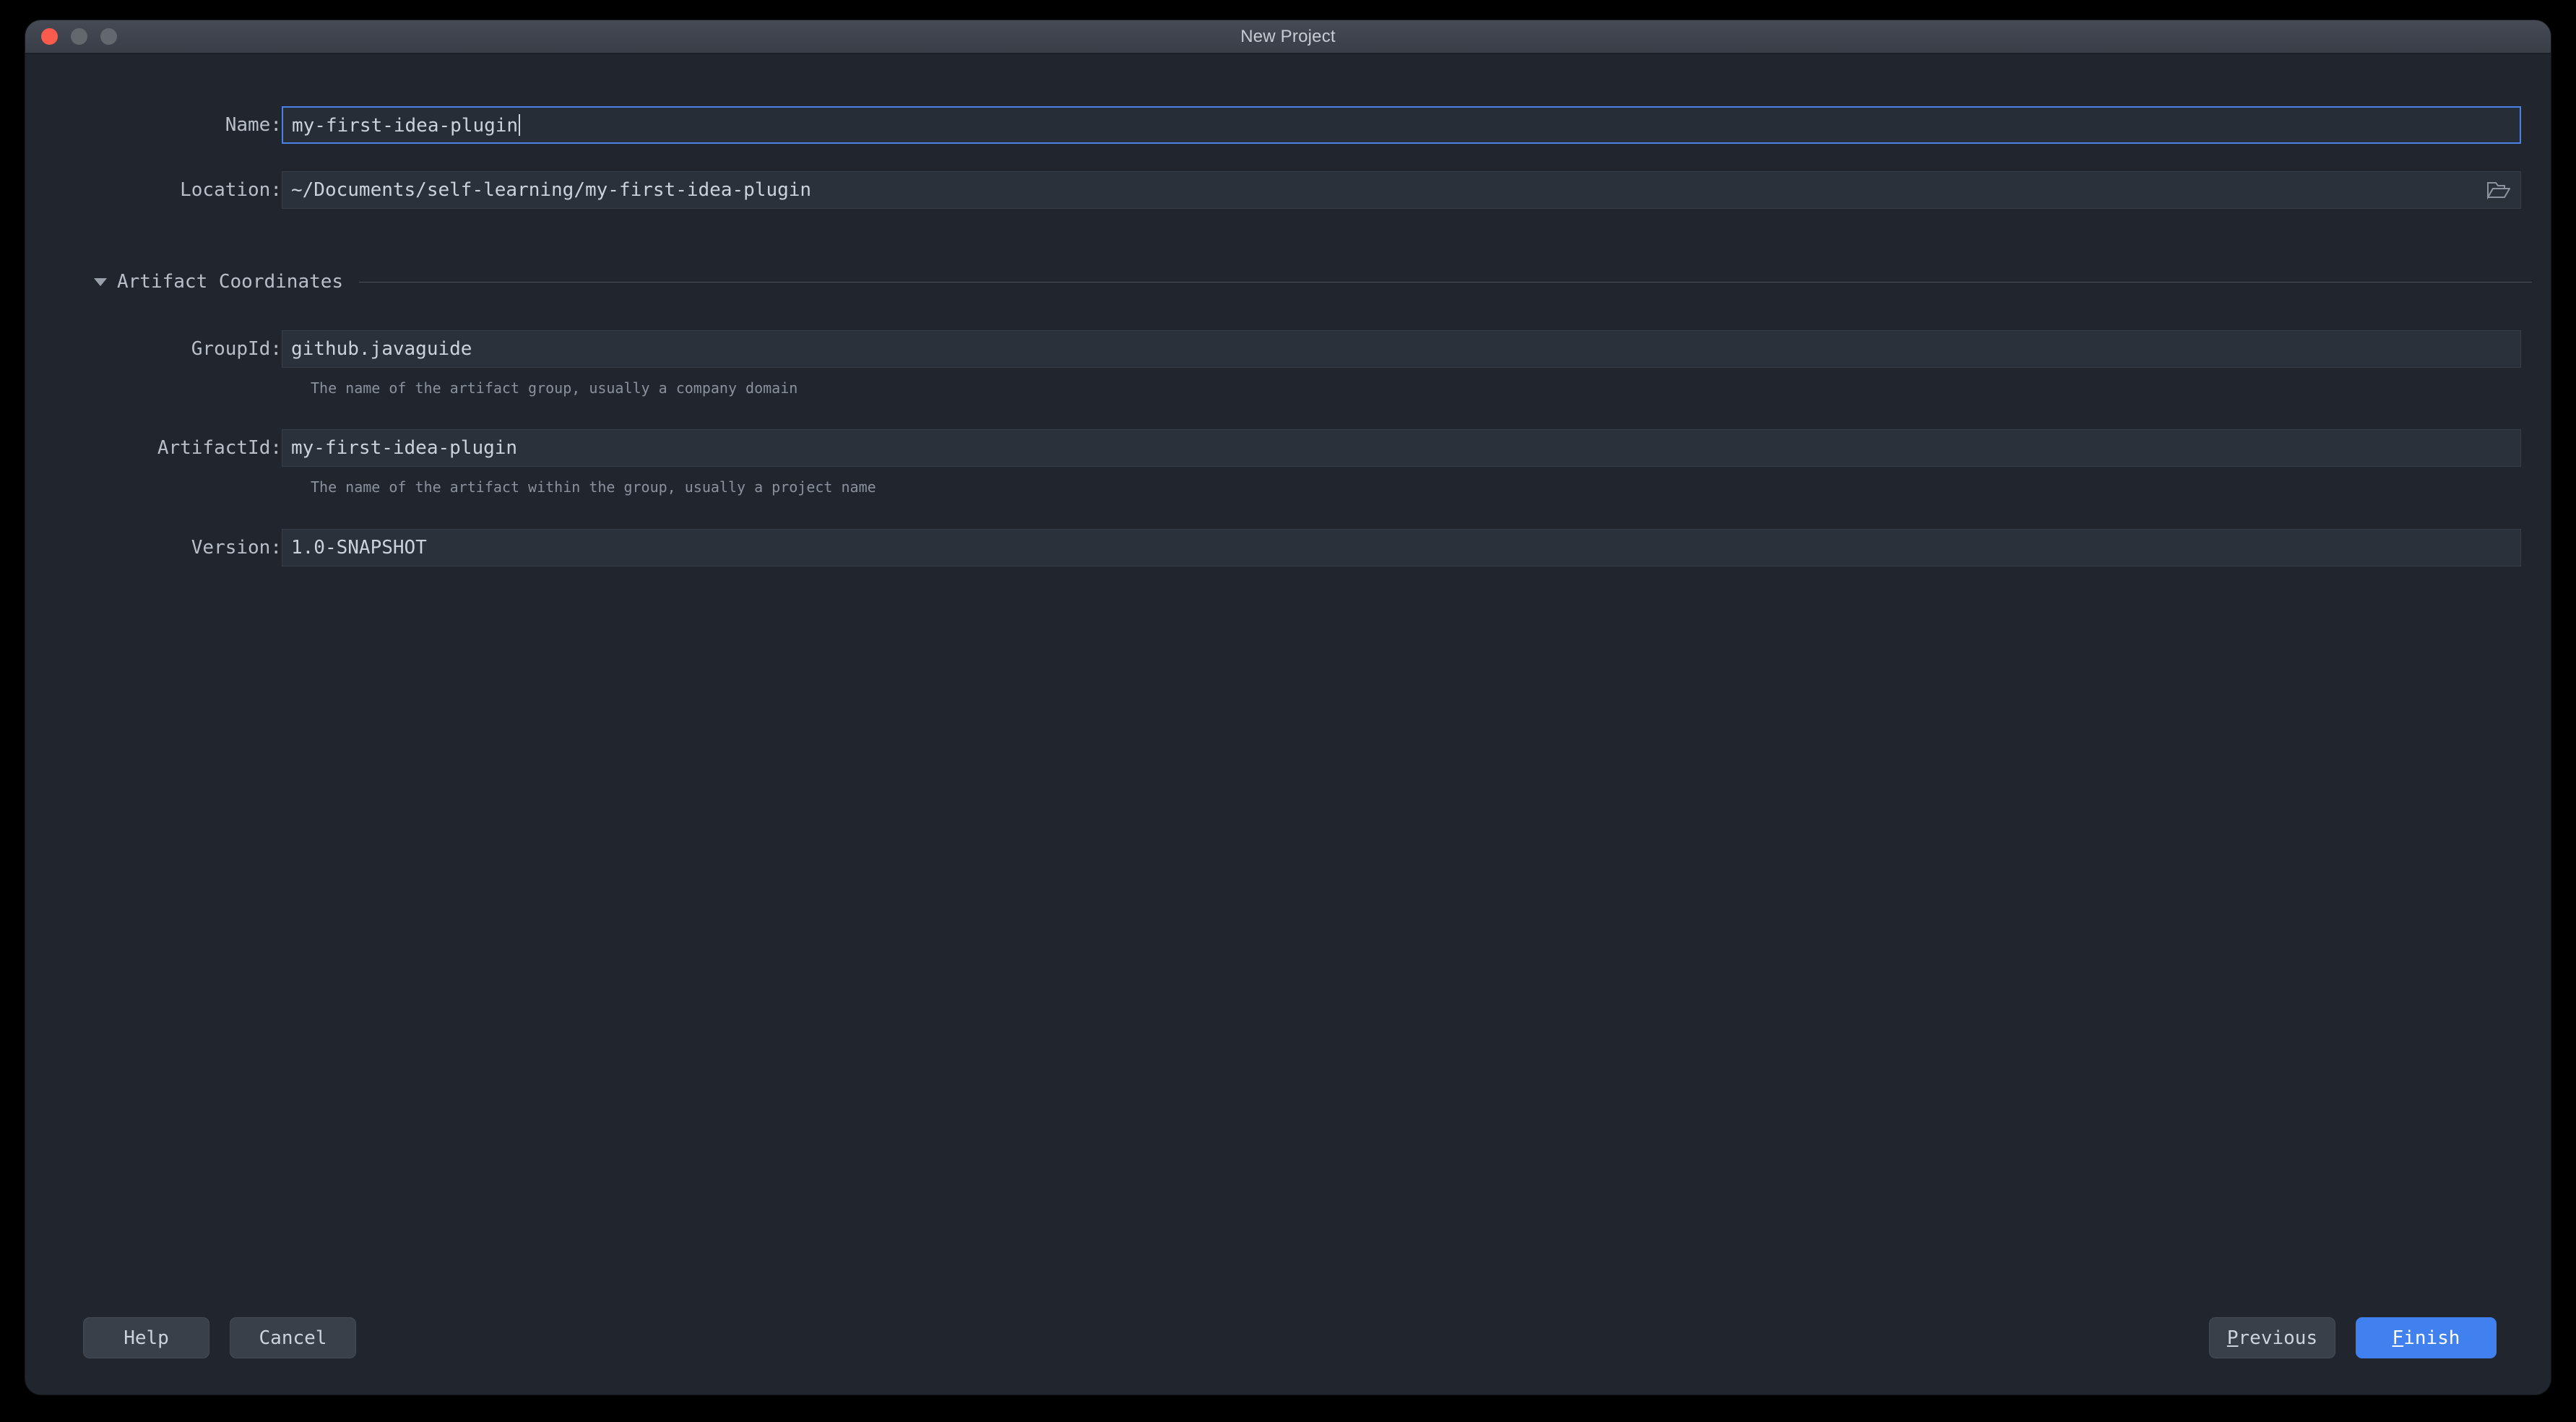  I want to click on version-input: 1.0-SNAPSHOT, so click(1401, 547).